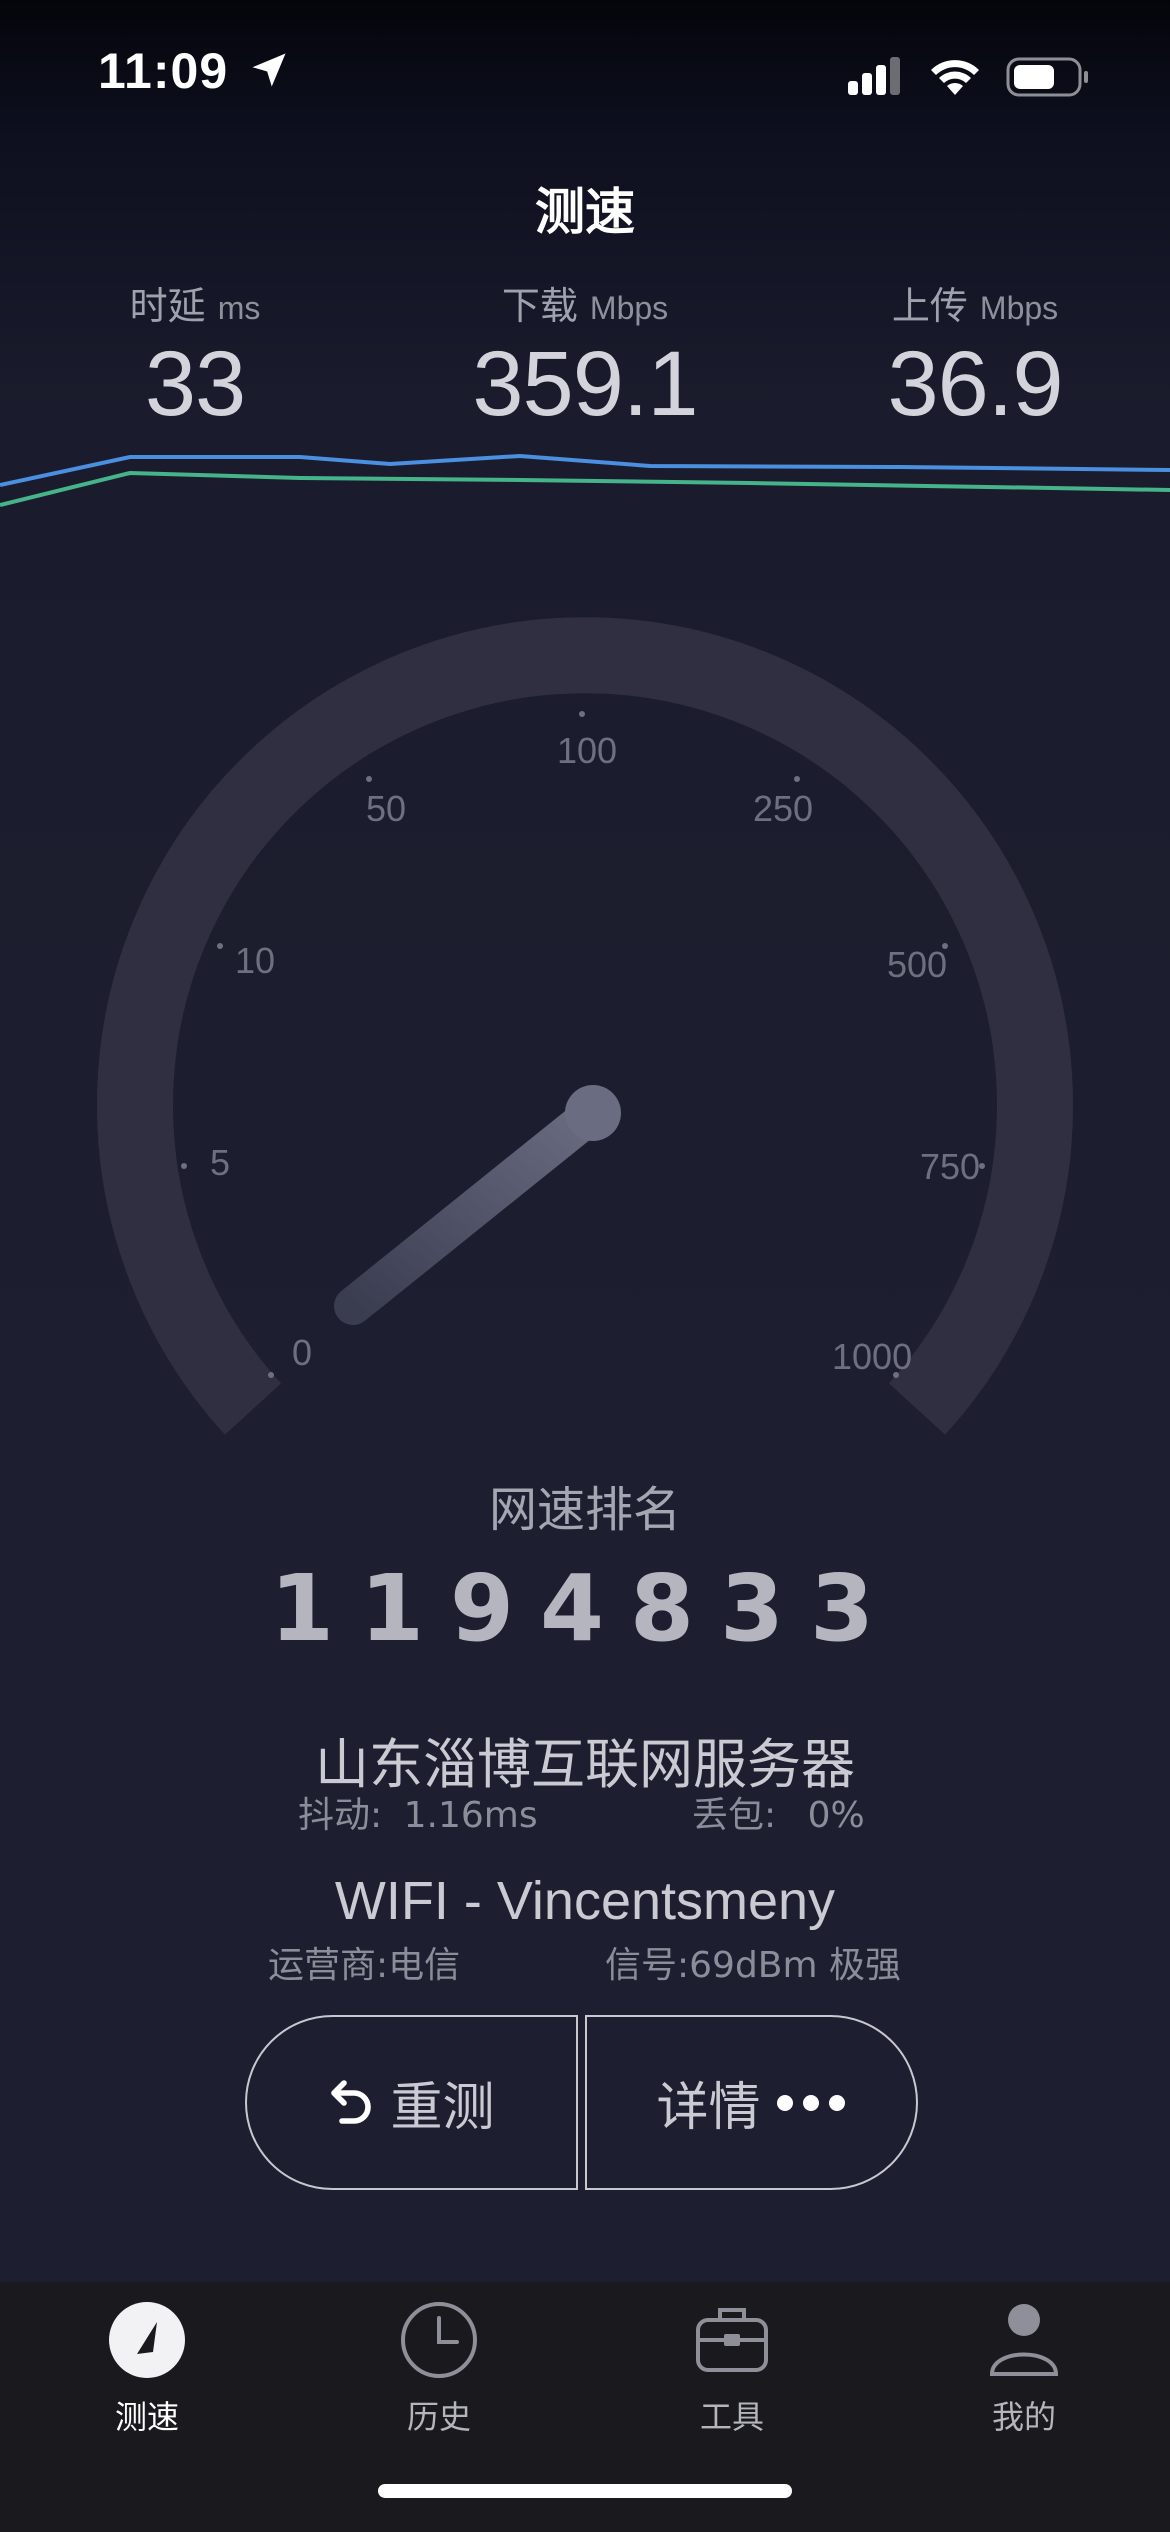 Image resolution: width=1170 pixels, height=2532 pixels. I want to click on gauge-tick-label: 250, so click(783, 808).